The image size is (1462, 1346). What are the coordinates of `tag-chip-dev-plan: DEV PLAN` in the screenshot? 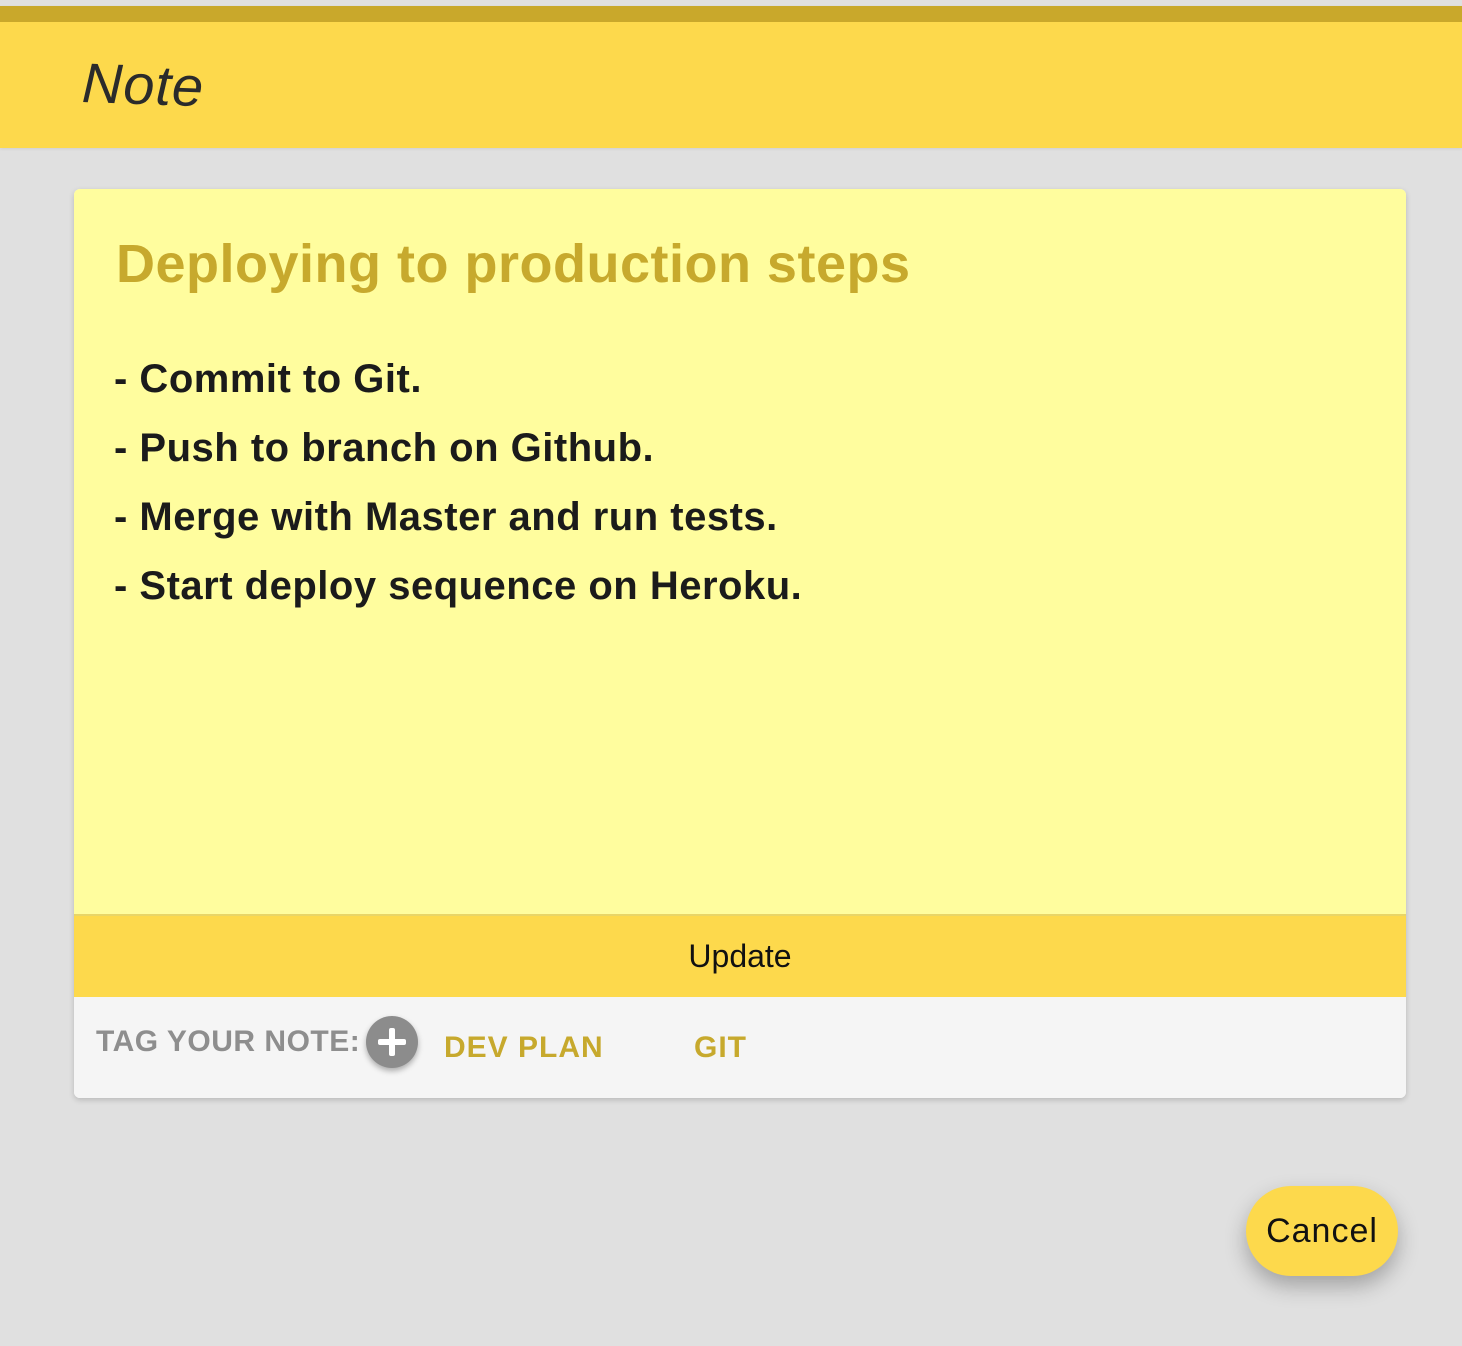 It's located at (524, 1048).